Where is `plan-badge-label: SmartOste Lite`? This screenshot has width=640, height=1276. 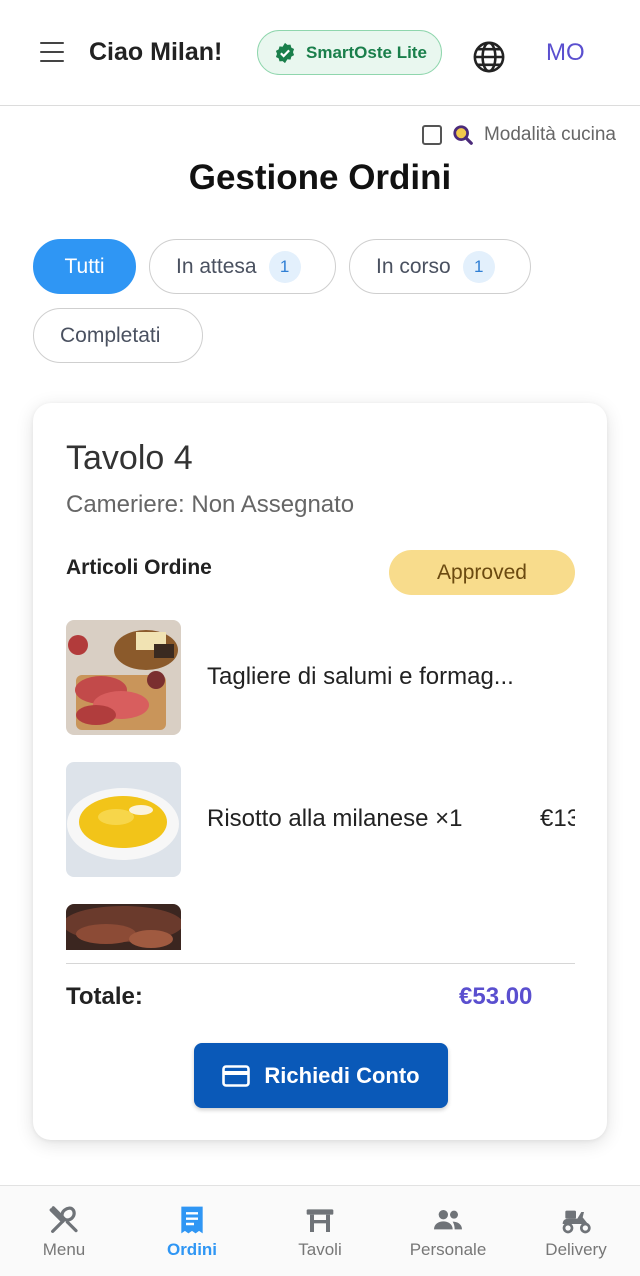 plan-badge-label: SmartOste Lite is located at coordinates (366, 52).